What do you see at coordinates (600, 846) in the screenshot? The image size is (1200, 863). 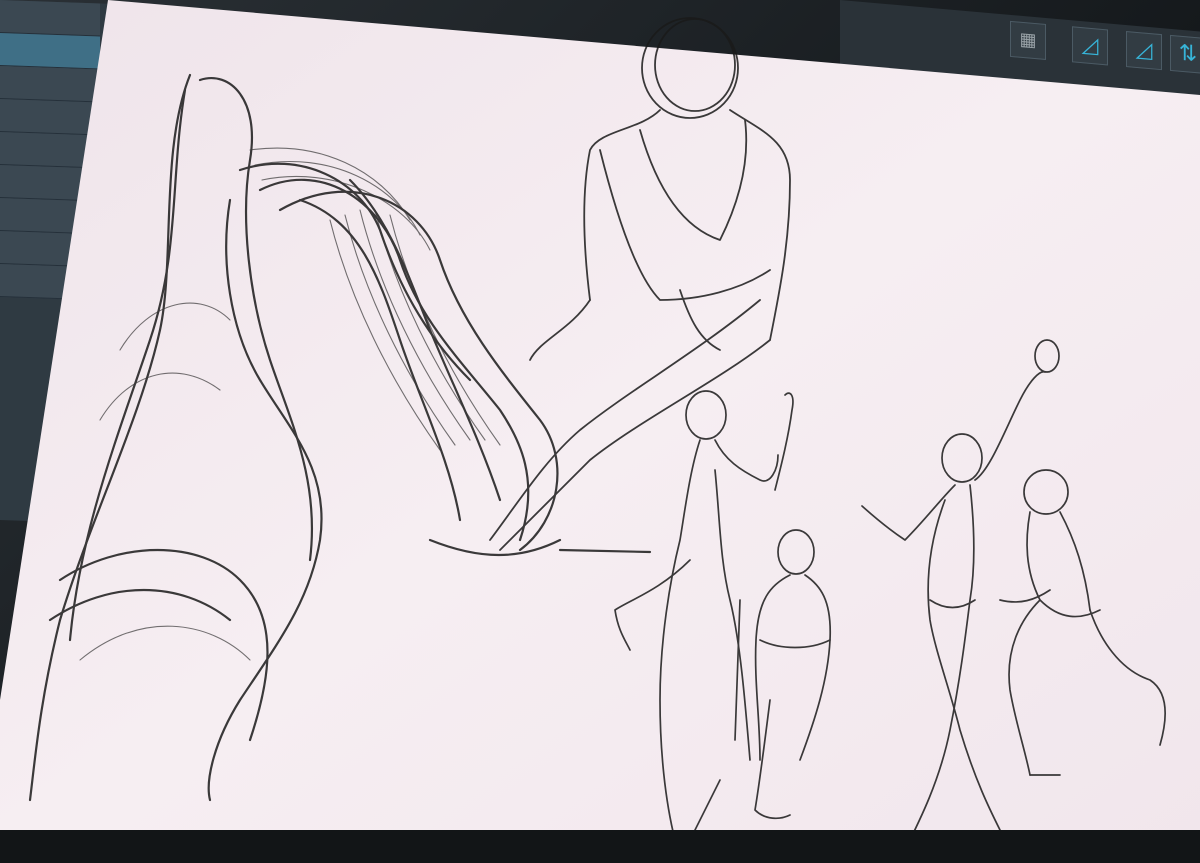 I see `bottom-bezel` at bounding box center [600, 846].